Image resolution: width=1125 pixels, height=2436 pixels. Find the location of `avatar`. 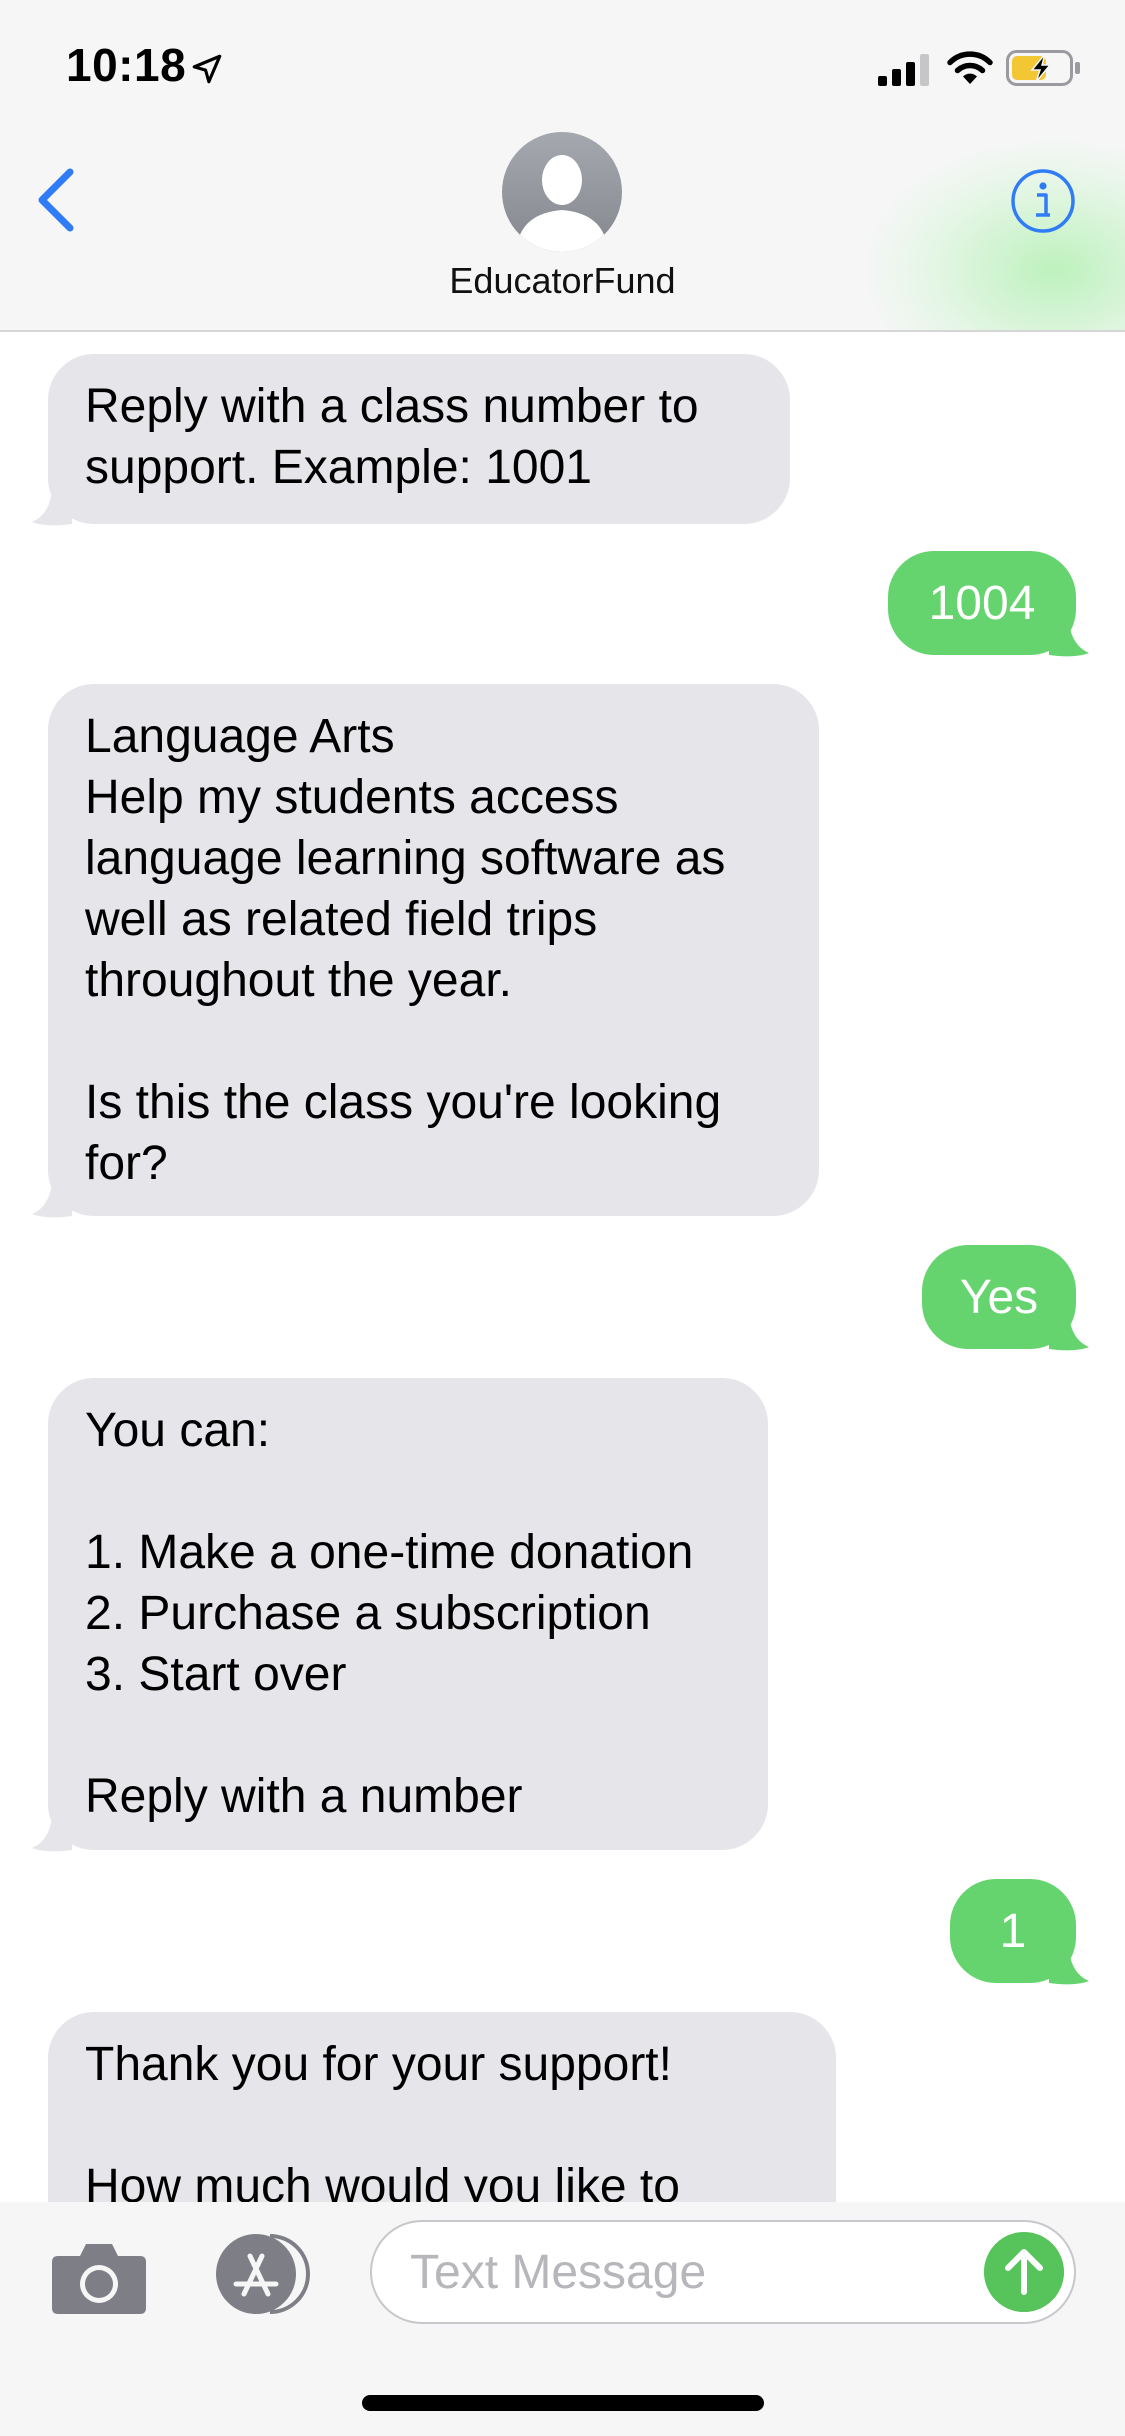

avatar is located at coordinates (562, 192).